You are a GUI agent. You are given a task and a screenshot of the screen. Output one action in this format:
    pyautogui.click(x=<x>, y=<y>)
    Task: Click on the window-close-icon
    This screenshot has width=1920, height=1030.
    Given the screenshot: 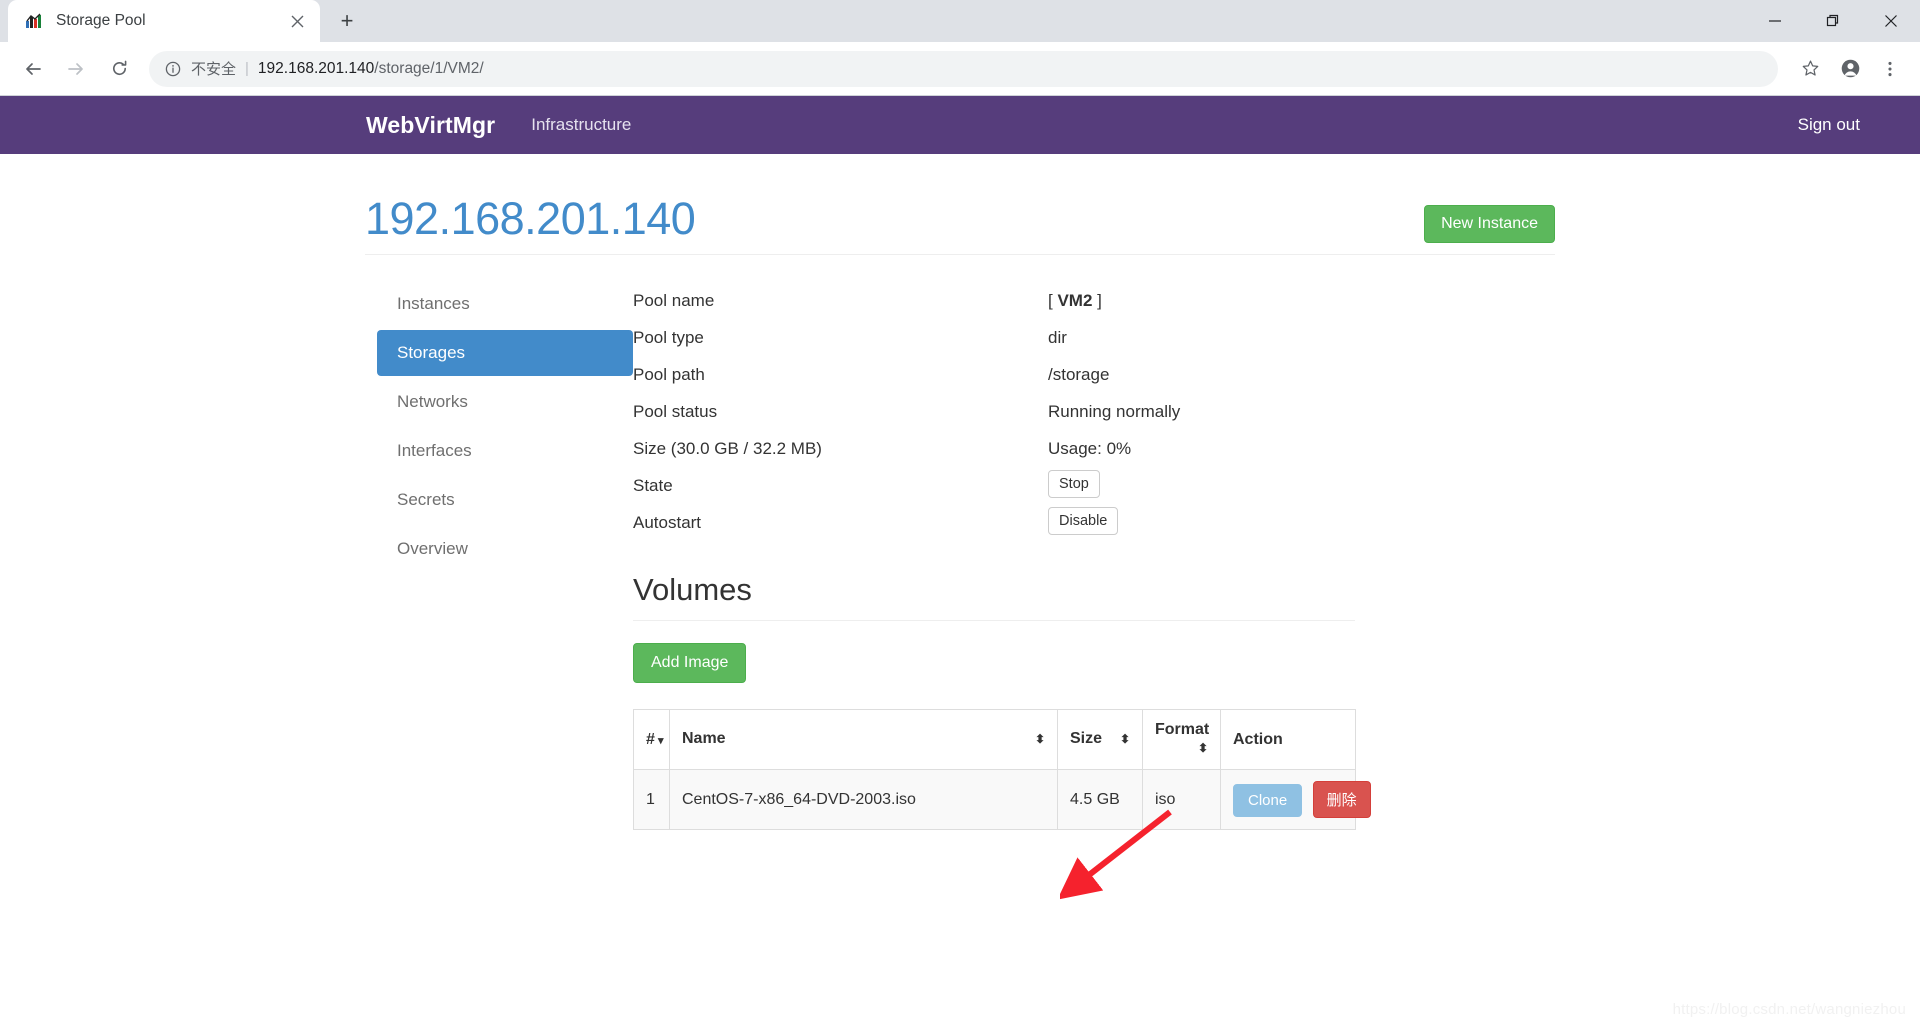 What is the action you would take?
    pyautogui.click(x=1891, y=21)
    